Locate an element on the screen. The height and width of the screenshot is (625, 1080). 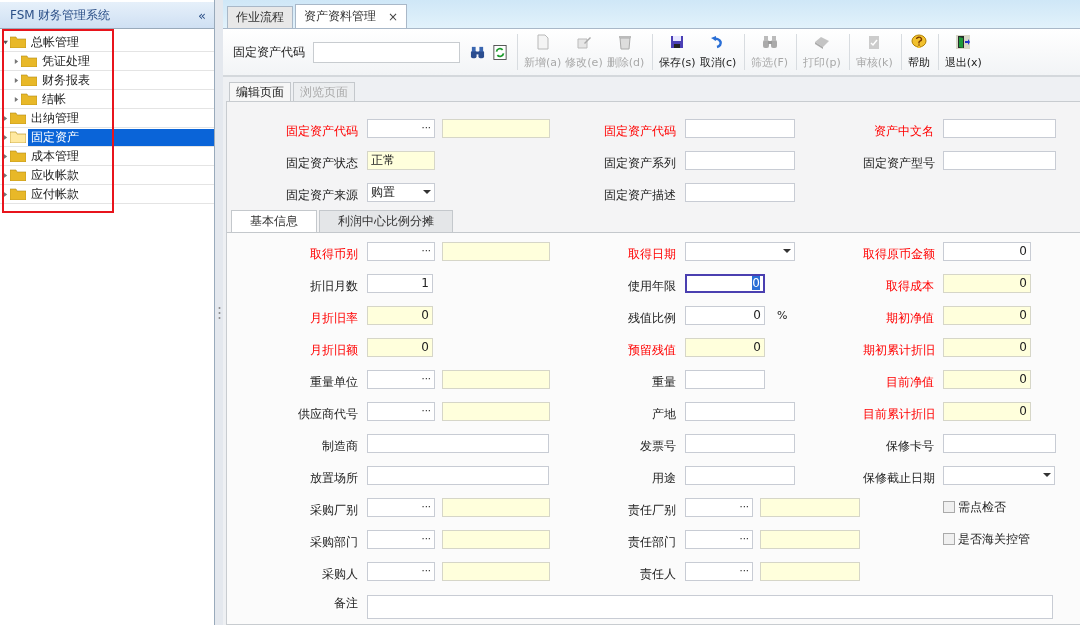
dropdown-field: 购置 is located at coordinates (401, 192).